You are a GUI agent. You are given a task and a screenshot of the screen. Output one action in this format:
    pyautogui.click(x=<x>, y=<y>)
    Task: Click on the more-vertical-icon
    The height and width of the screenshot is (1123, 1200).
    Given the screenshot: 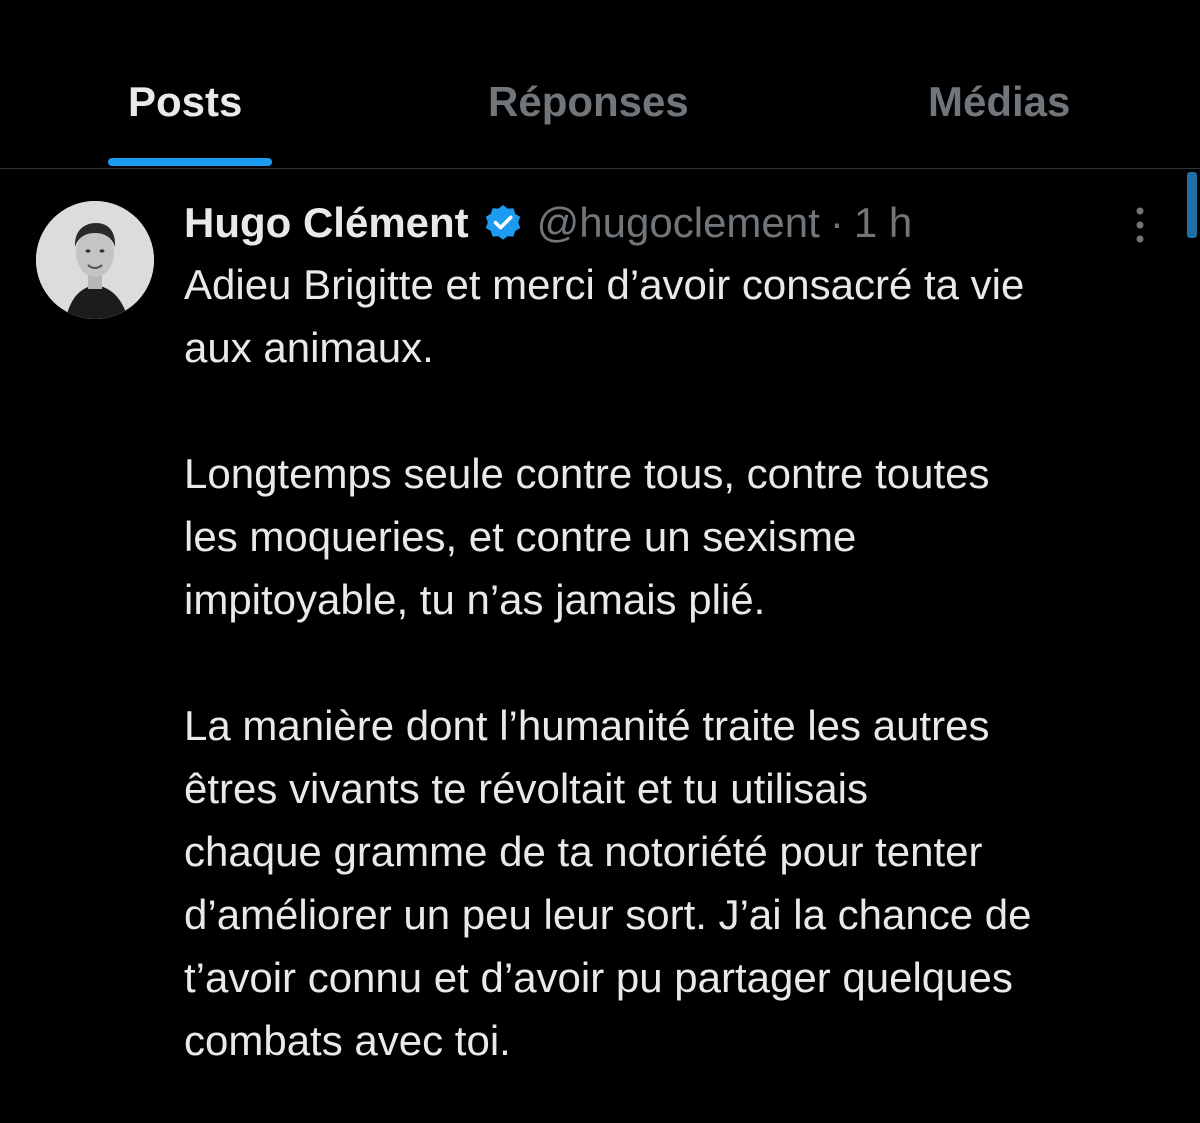 What is the action you would take?
    pyautogui.click(x=1140, y=225)
    